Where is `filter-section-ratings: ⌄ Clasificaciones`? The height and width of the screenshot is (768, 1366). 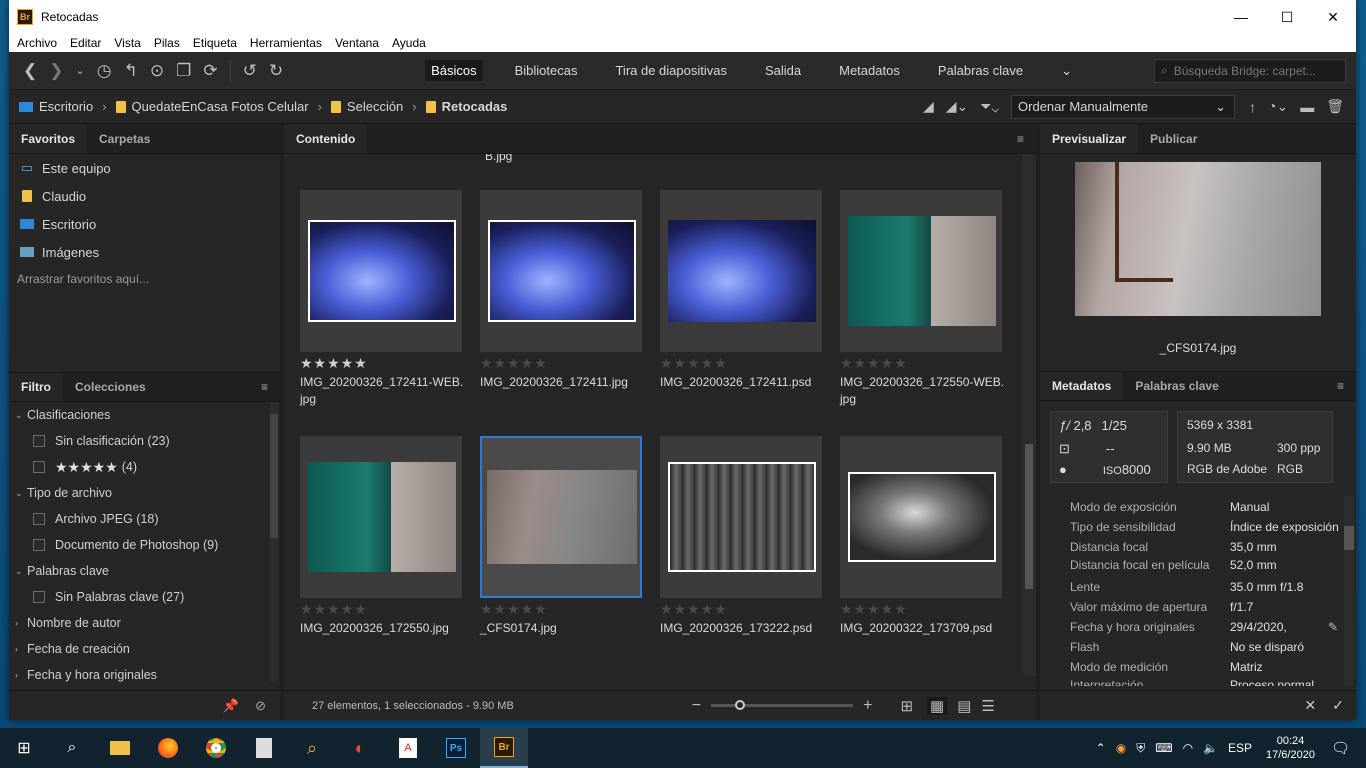
filter-section-ratings: ⌄ Clasificaciones is located at coordinates (144, 415).